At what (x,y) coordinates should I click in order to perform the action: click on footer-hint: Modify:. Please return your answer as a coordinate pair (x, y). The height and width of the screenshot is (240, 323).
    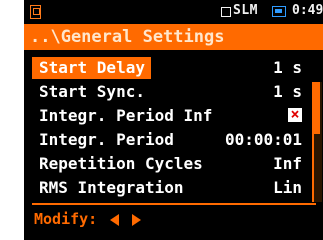
    Looking at the image, I should click on (88, 219).